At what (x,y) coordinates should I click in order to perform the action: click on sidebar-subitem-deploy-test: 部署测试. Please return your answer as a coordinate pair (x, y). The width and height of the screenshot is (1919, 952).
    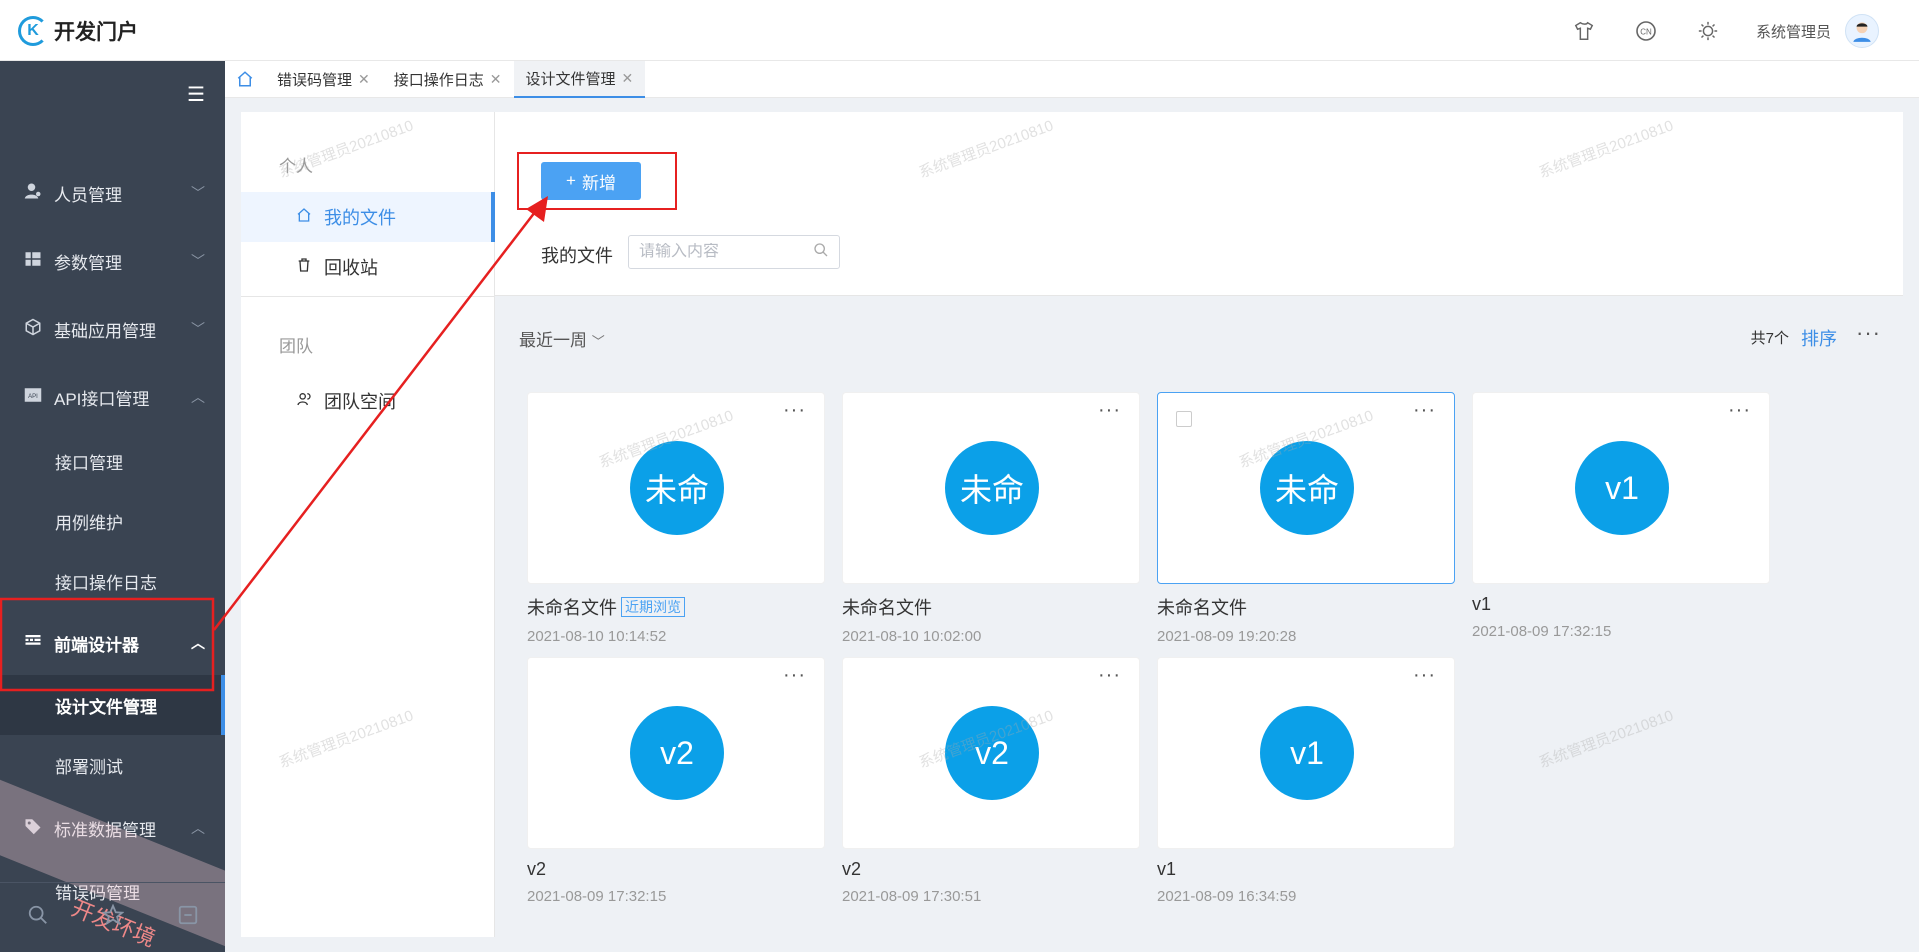
    Looking at the image, I should click on (112, 765).